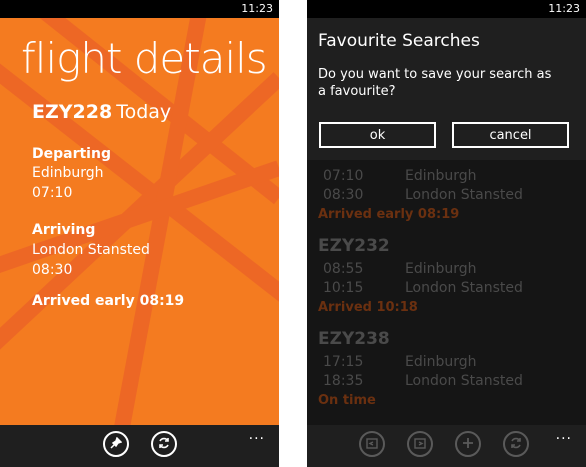 The height and width of the screenshot is (467, 586). What do you see at coordinates (347, 400) in the screenshot?
I see `flight-status: On time` at bounding box center [347, 400].